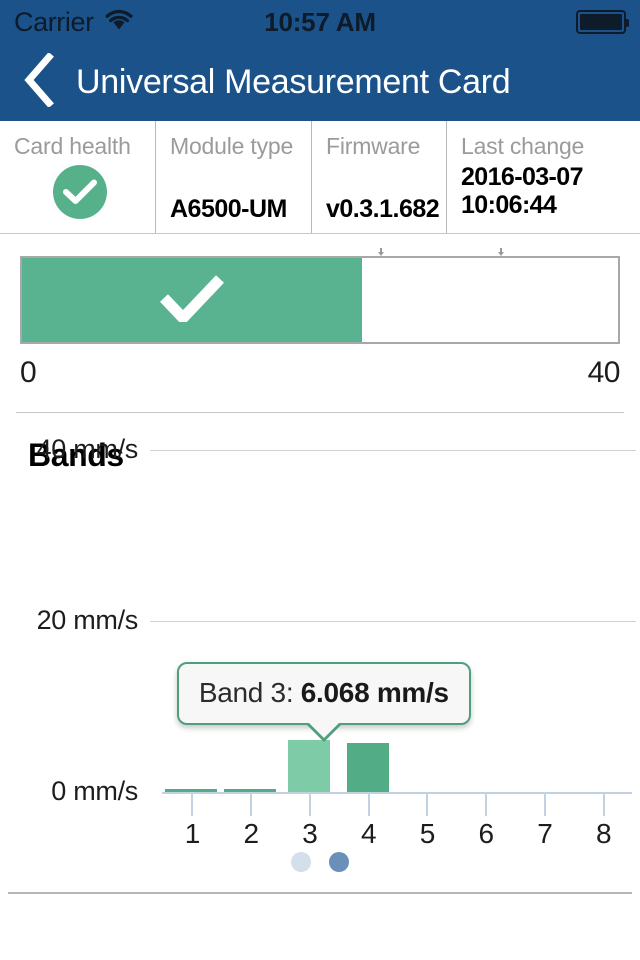  I want to click on carrier-label: Carrier, so click(54, 21).